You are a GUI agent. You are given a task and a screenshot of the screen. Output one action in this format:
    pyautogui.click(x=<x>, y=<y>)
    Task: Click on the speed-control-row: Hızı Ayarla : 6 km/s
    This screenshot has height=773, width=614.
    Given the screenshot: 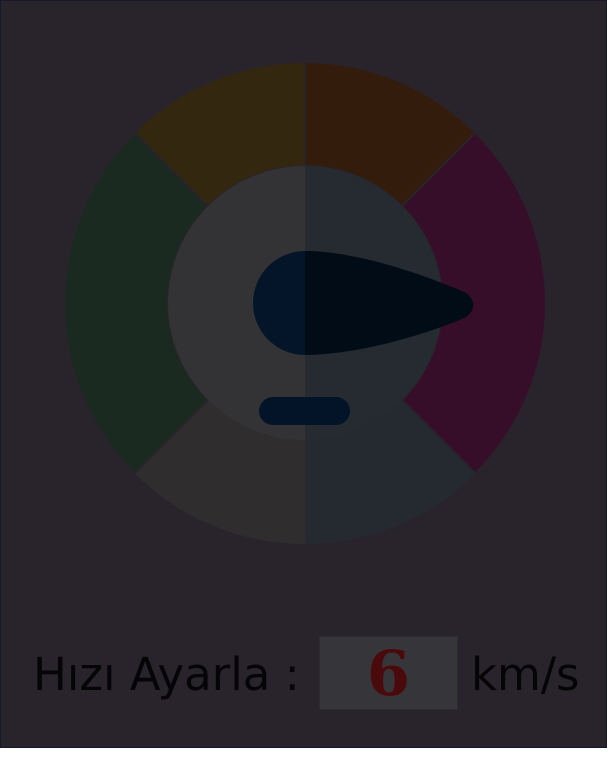 What is the action you would take?
    pyautogui.click(x=303, y=674)
    